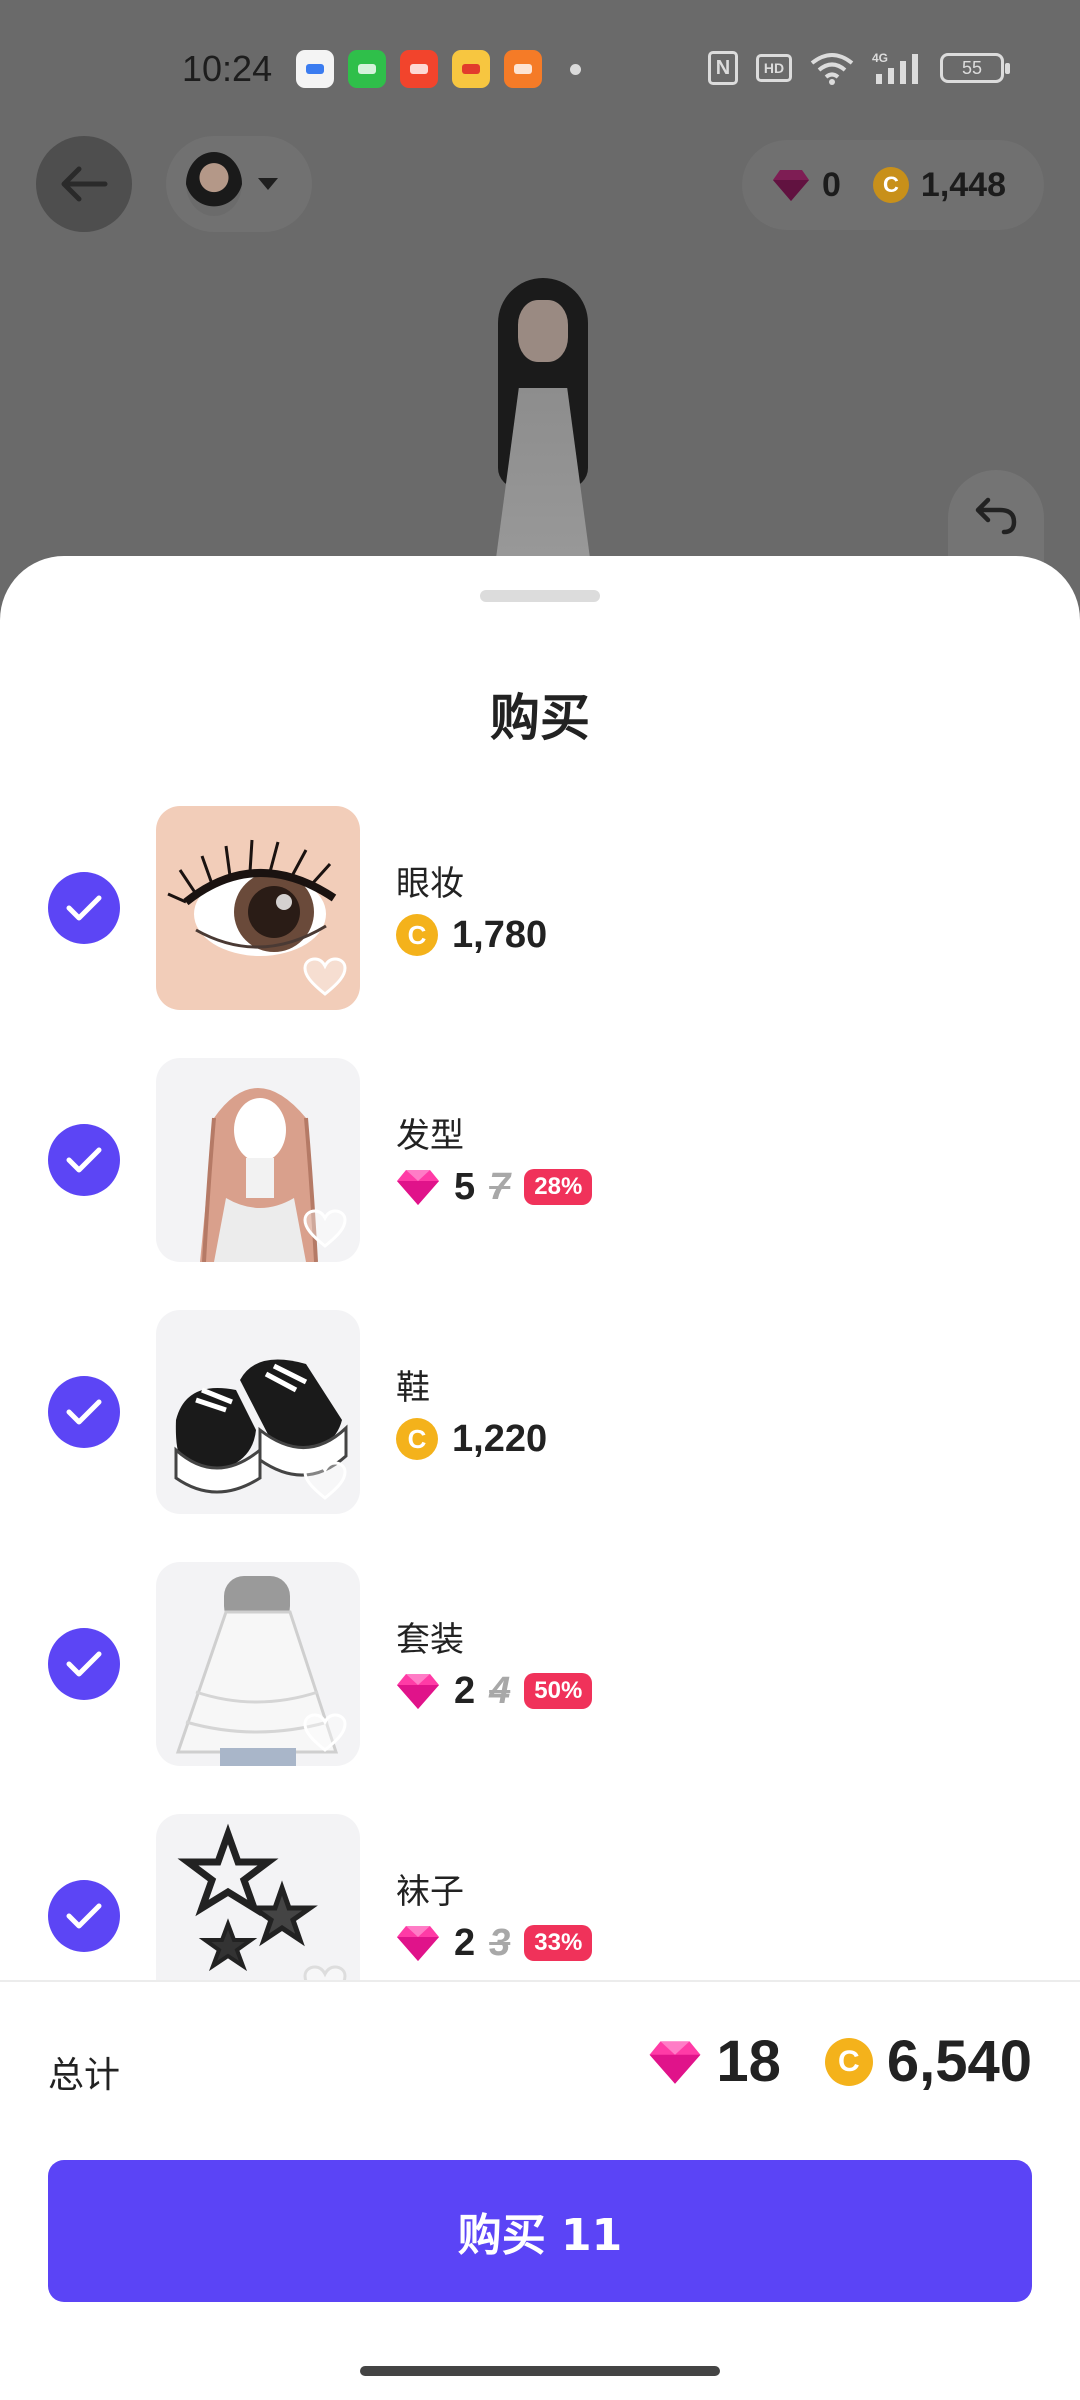 The width and height of the screenshot is (1080, 2400). I want to click on chevron-down-icon, so click(268, 184).